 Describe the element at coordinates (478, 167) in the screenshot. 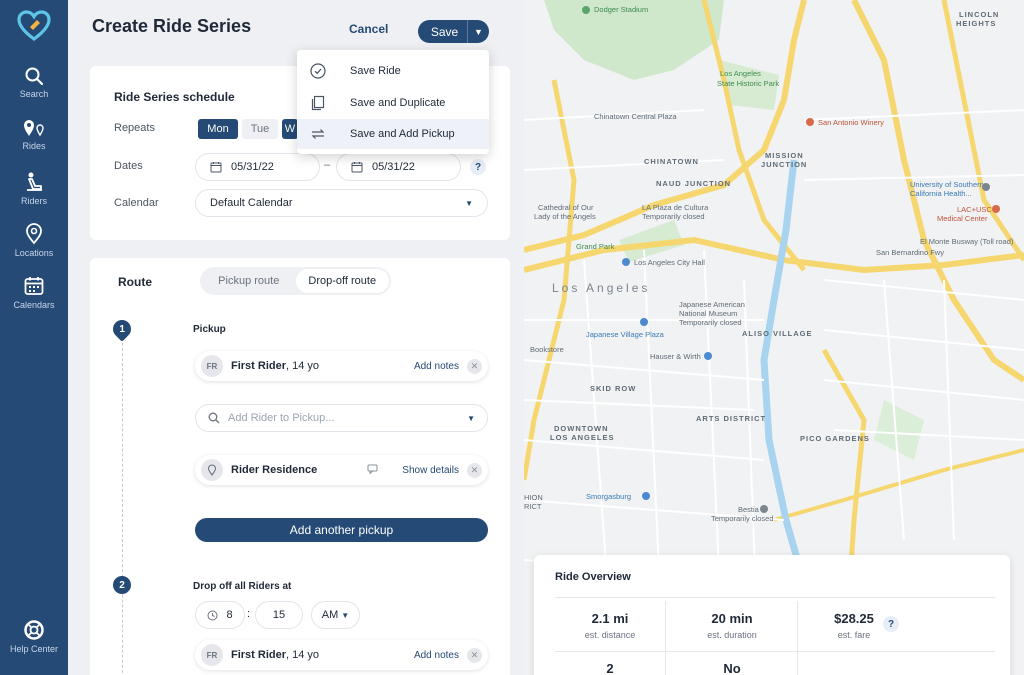

I see `dates-help-icon: ?` at that location.